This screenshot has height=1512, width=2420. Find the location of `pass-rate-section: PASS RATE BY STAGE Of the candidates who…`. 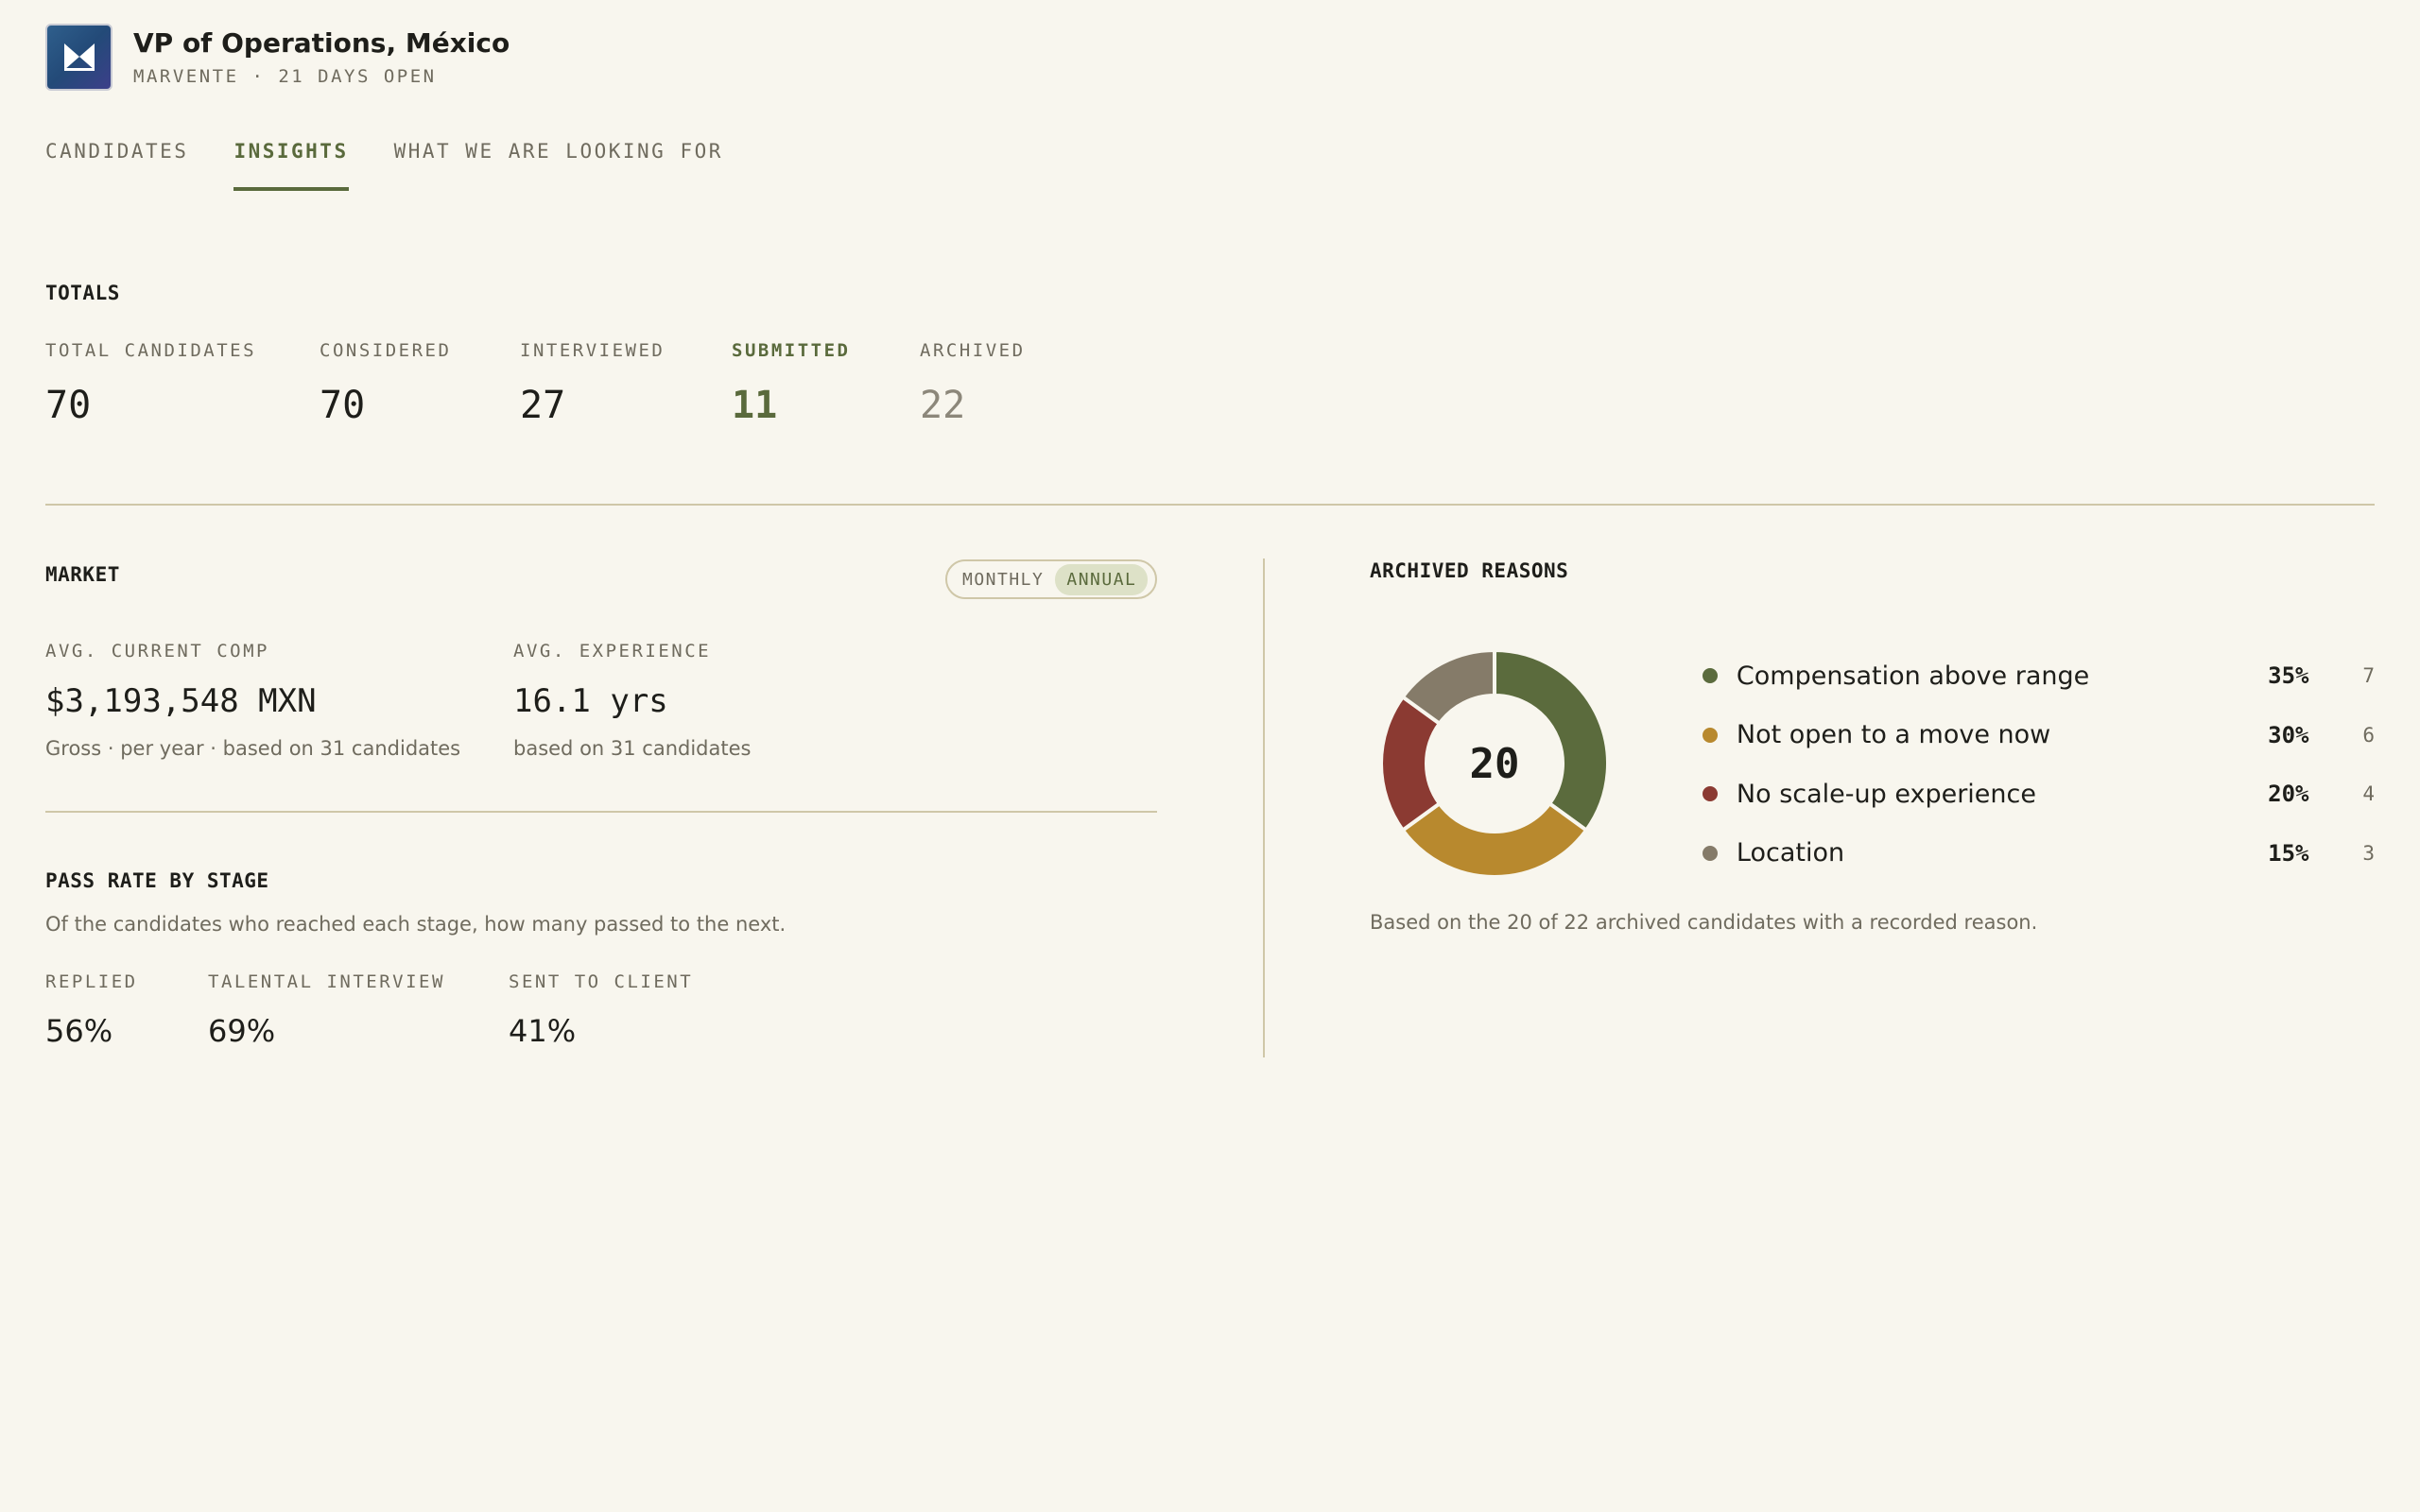

pass-rate-section: PASS RATE BY STAGE Of the candidates who… is located at coordinates (415, 959).